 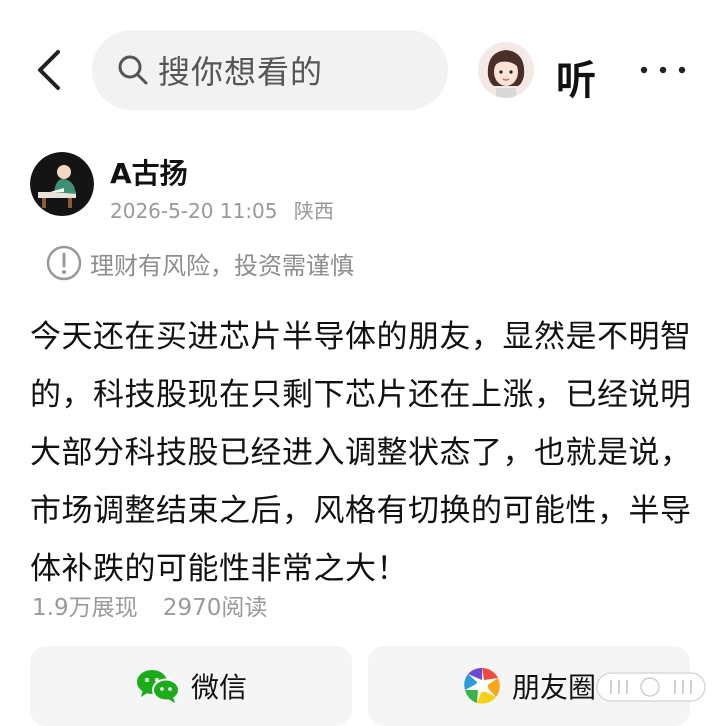 I want to click on share-moments-label: 朋友圈, so click(x=553, y=687).